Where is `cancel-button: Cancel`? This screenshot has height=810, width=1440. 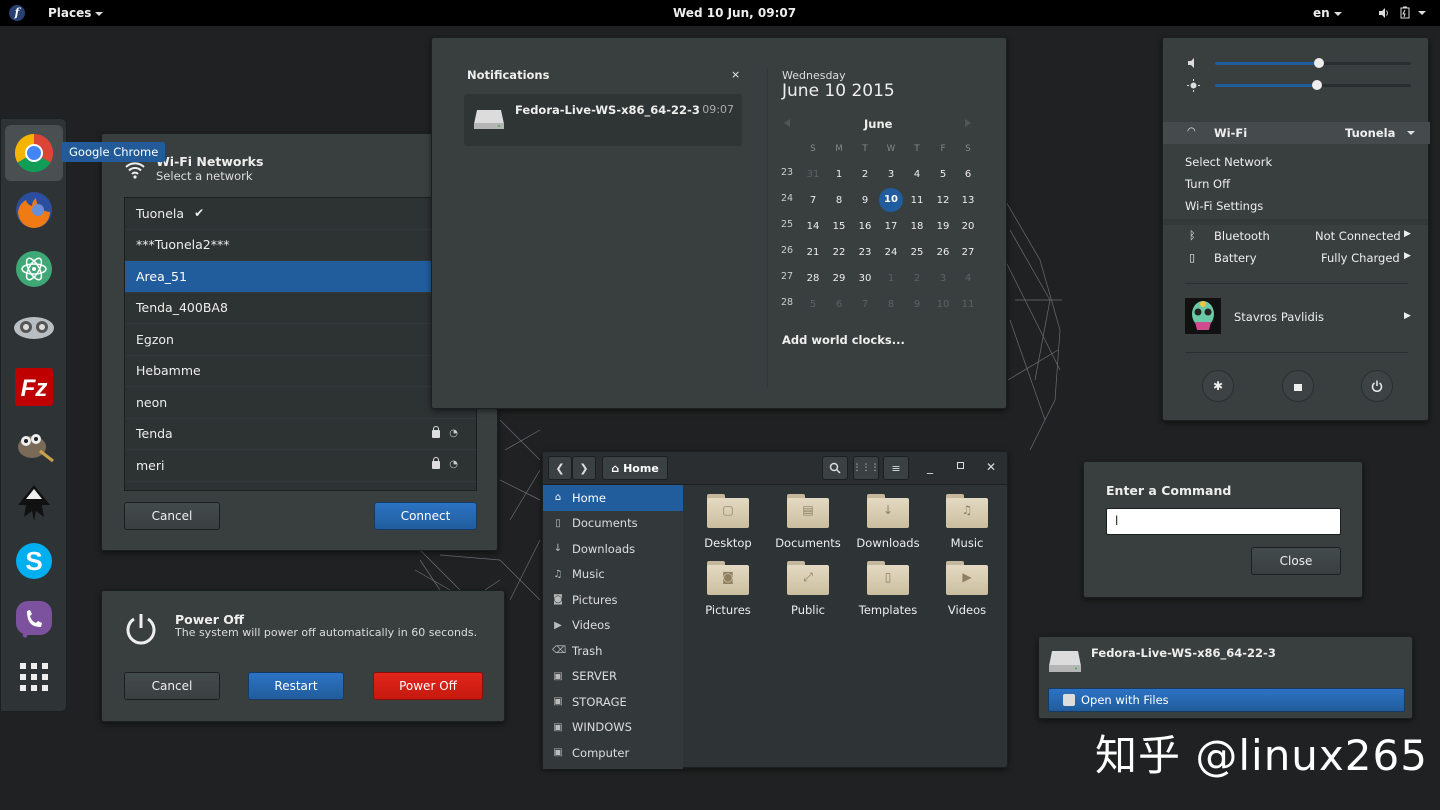
cancel-button: Cancel is located at coordinates (172, 686).